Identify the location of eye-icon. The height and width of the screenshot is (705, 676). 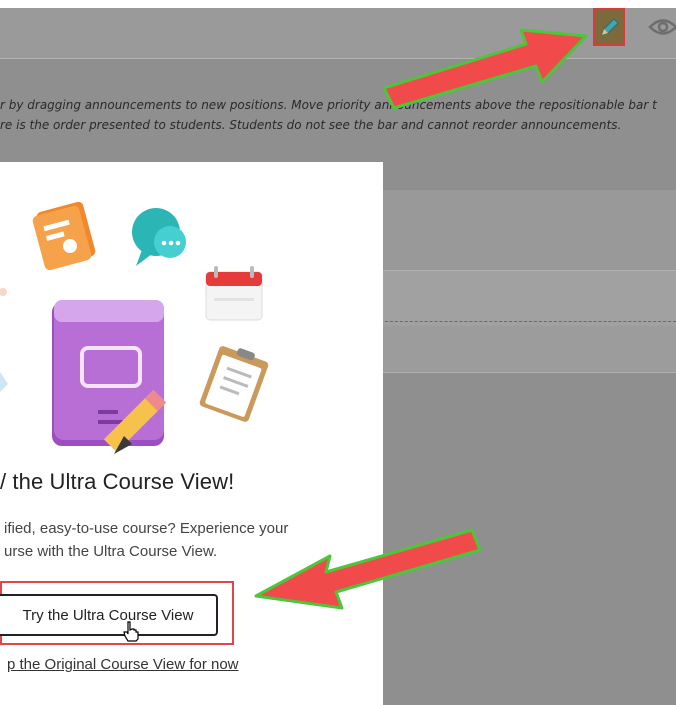
(662, 27).